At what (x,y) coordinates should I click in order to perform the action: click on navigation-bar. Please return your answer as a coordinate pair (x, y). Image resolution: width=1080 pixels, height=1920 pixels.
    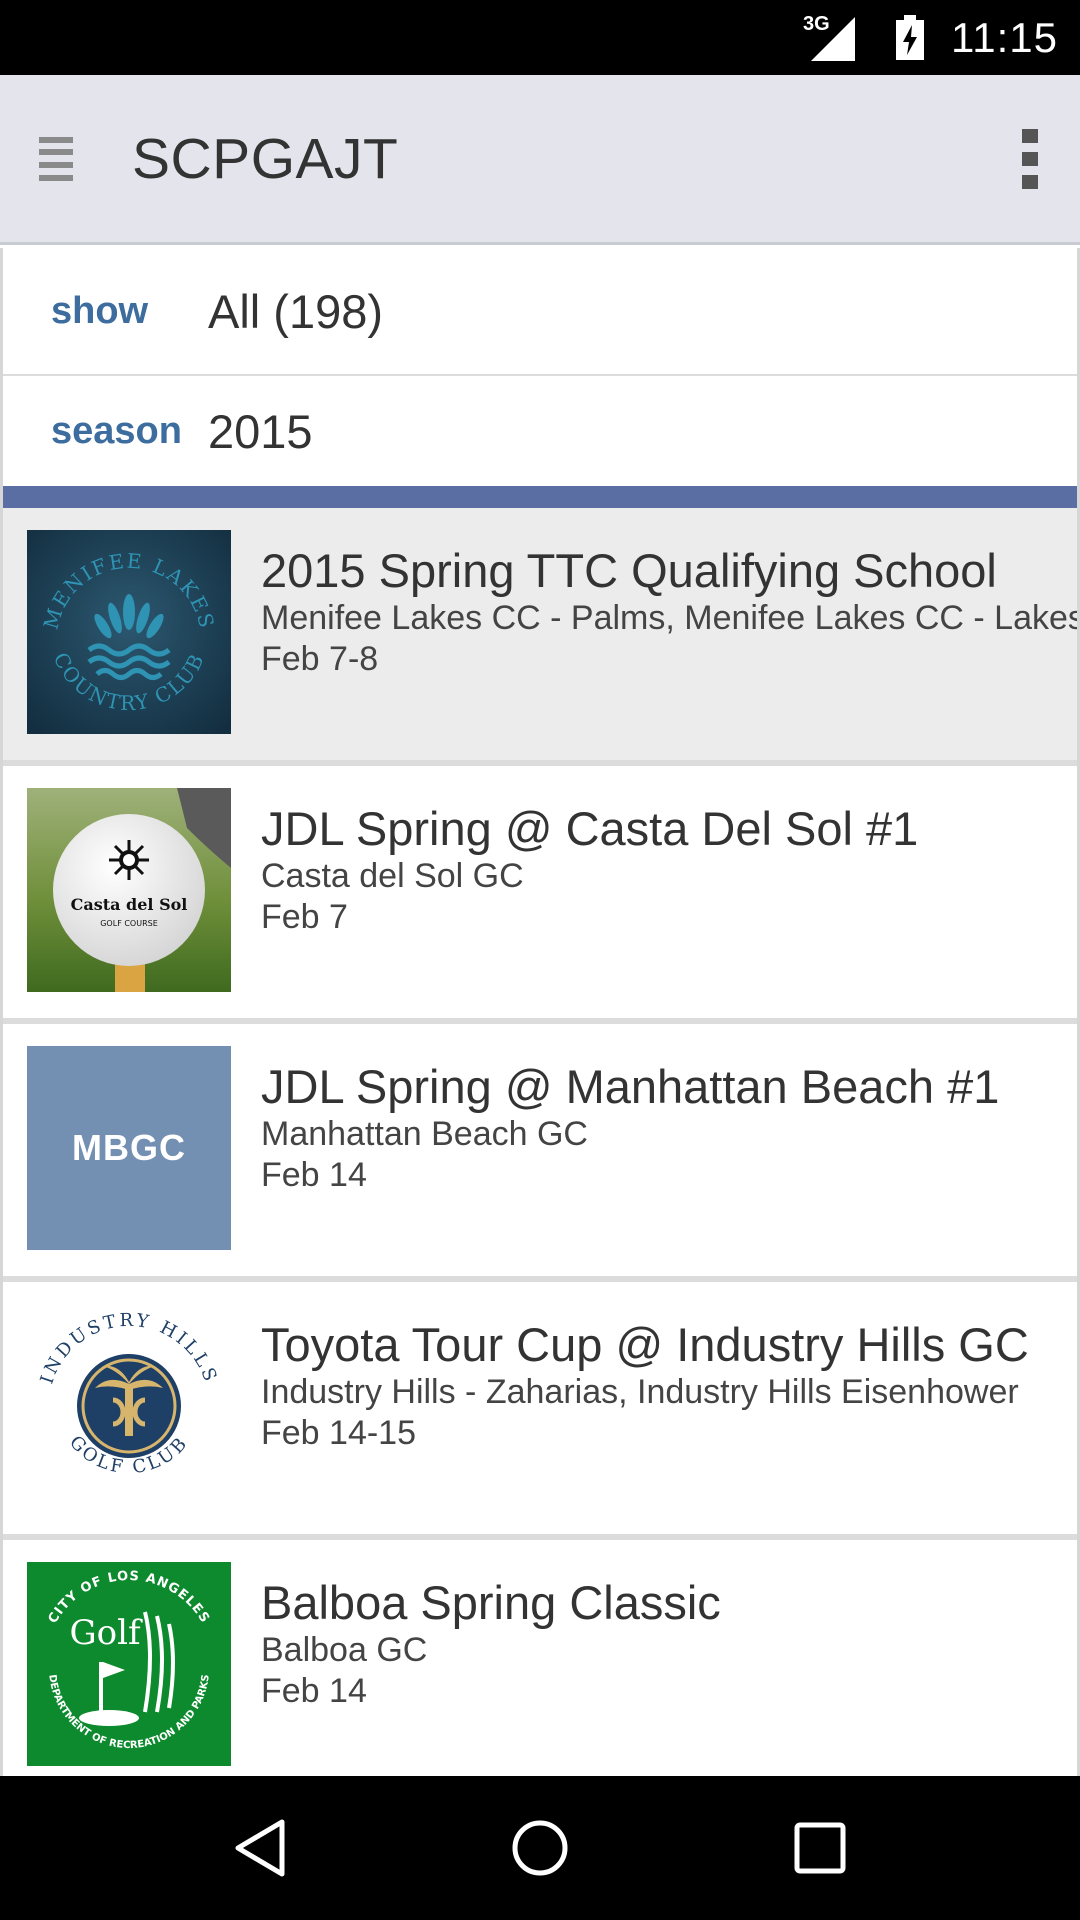
    Looking at the image, I should click on (540, 1848).